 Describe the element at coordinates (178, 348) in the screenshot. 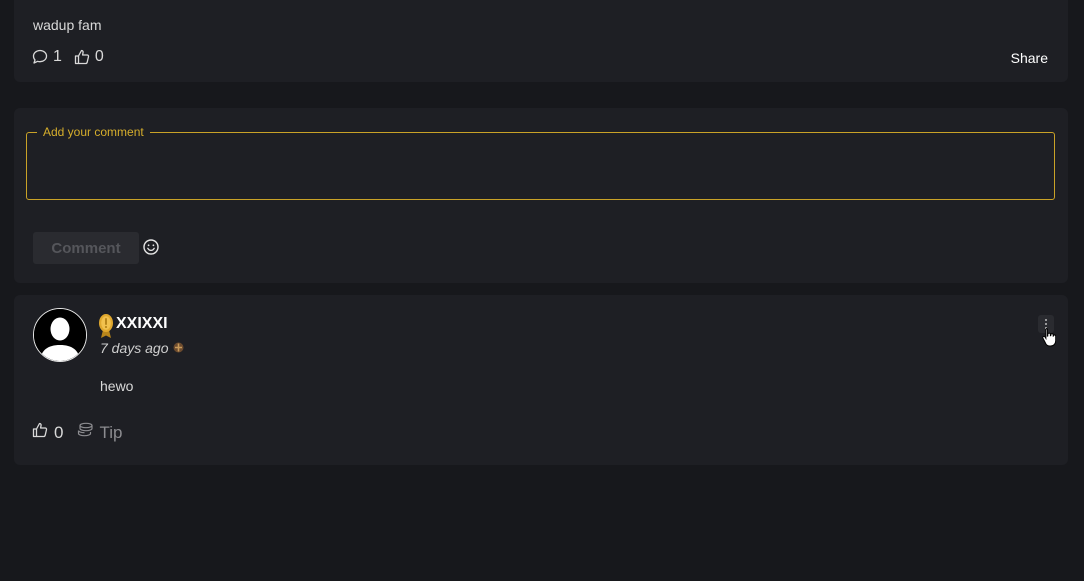

I see `flag-icon` at that location.